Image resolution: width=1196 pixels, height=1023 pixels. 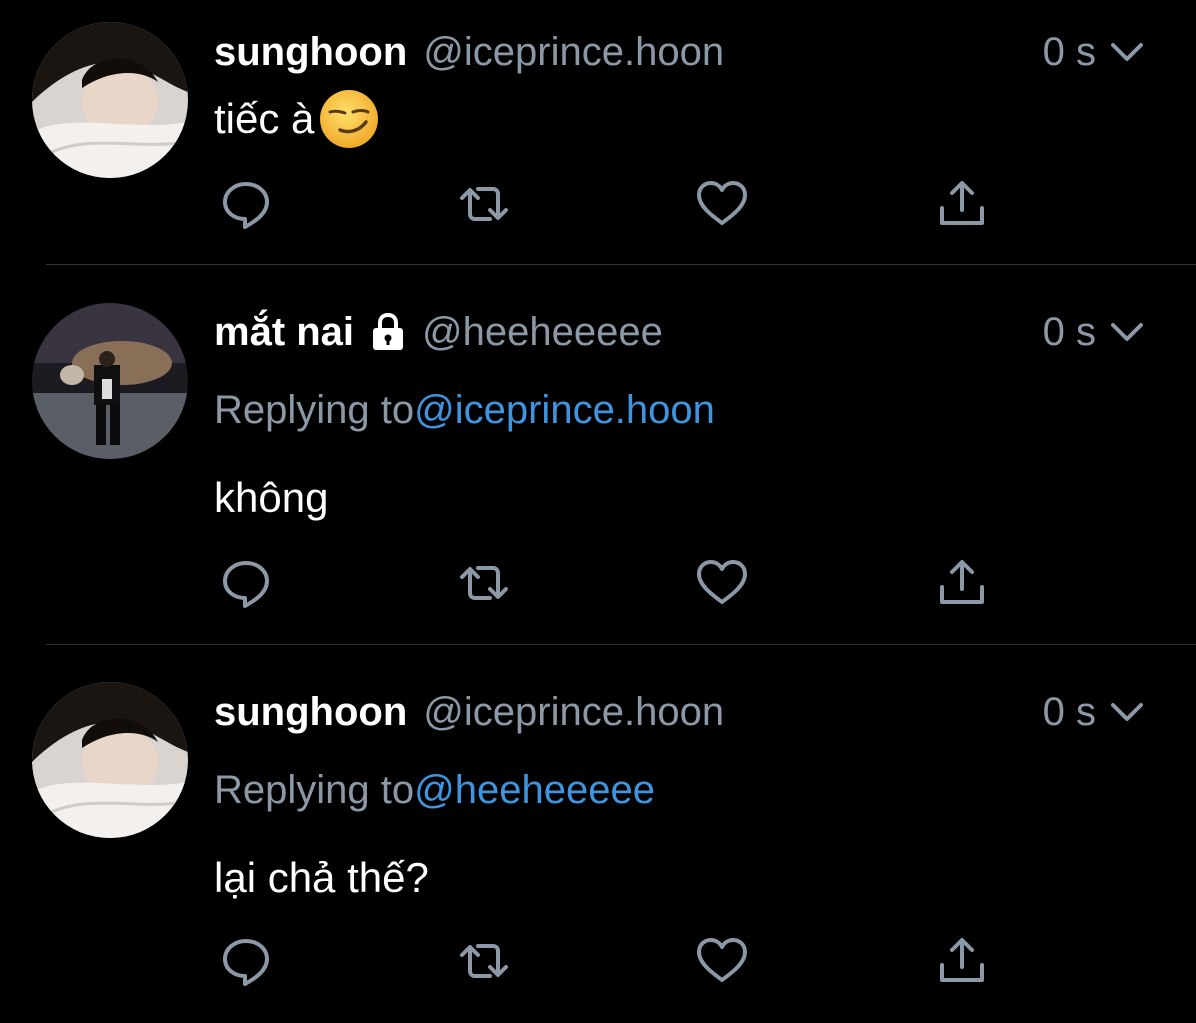 I want to click on smirking-face-emoji, so click(x=349, y=119).